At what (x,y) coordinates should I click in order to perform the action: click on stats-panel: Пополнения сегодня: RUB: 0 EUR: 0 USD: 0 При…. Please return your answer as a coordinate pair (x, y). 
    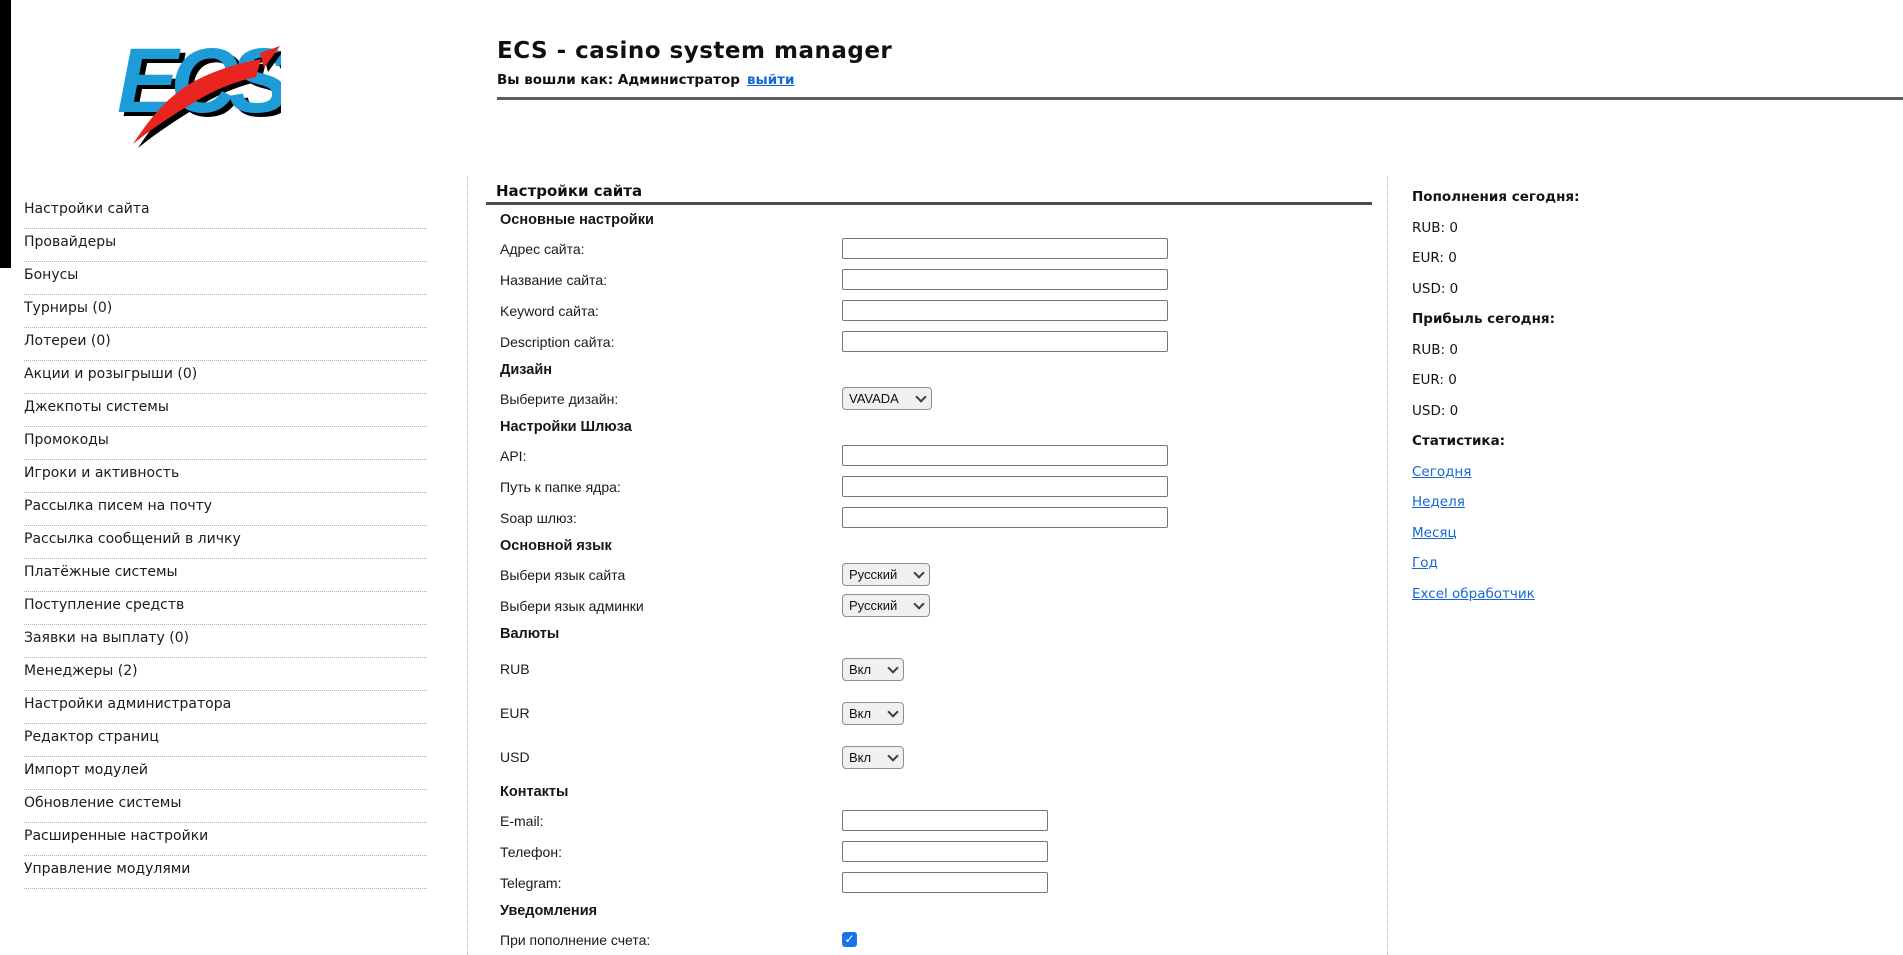
    Looking at the image, I should click on (1577, 395).